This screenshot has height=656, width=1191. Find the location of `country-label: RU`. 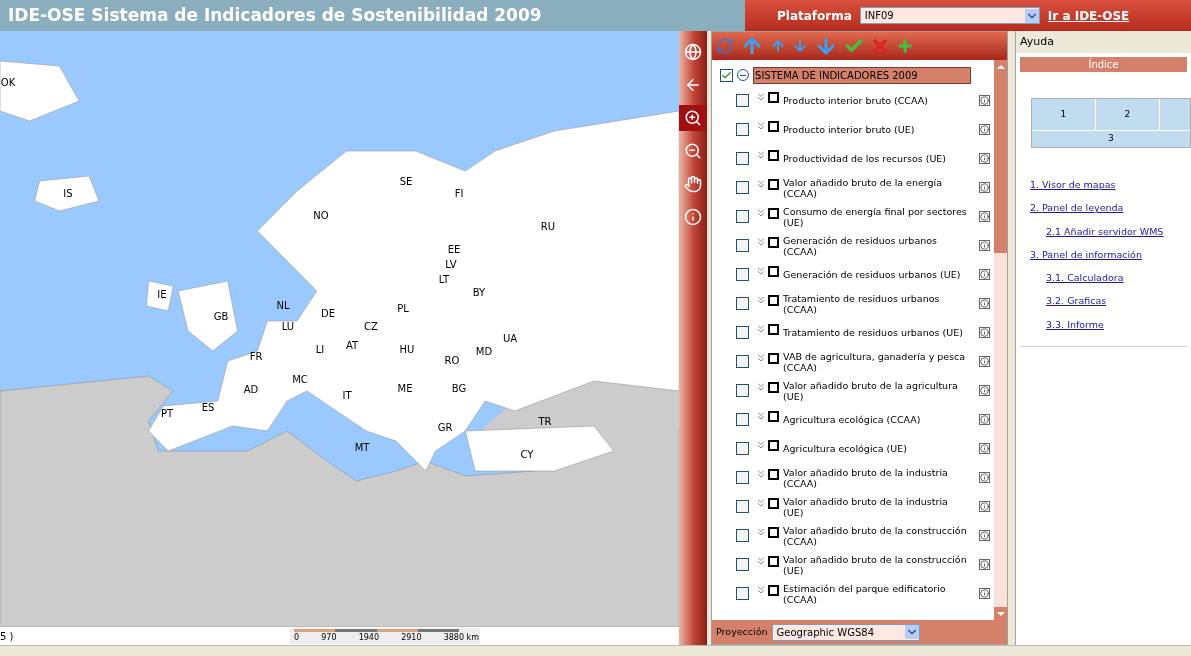

country-label: RU is located at coordinates (548, 226).